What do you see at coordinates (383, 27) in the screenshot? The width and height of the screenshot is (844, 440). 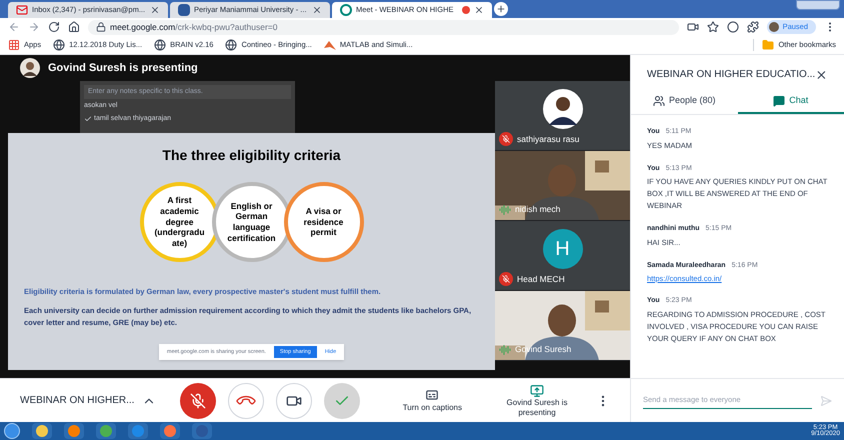 I see `address-field: meet.google.com/crk-kwbq-pwu?authuser=0` at bounding box center [383, 27].